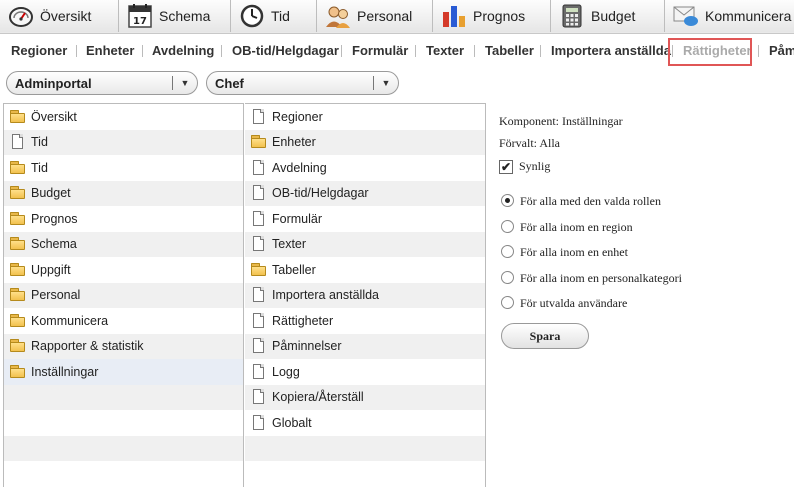  I want to click on tab-personal: Personal, so click(375, 16).